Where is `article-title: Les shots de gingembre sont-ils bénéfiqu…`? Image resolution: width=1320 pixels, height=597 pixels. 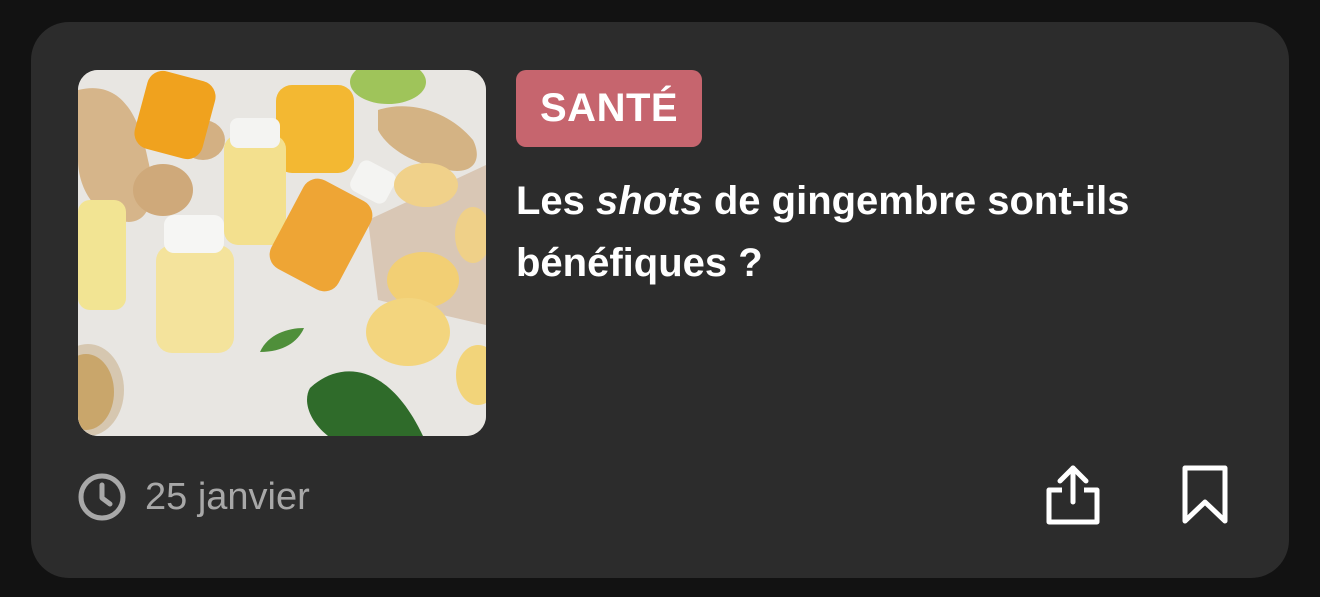 article-title: Les shots de gingembre sont-ils bénéfiqu… is located at coordinates (876, 232).